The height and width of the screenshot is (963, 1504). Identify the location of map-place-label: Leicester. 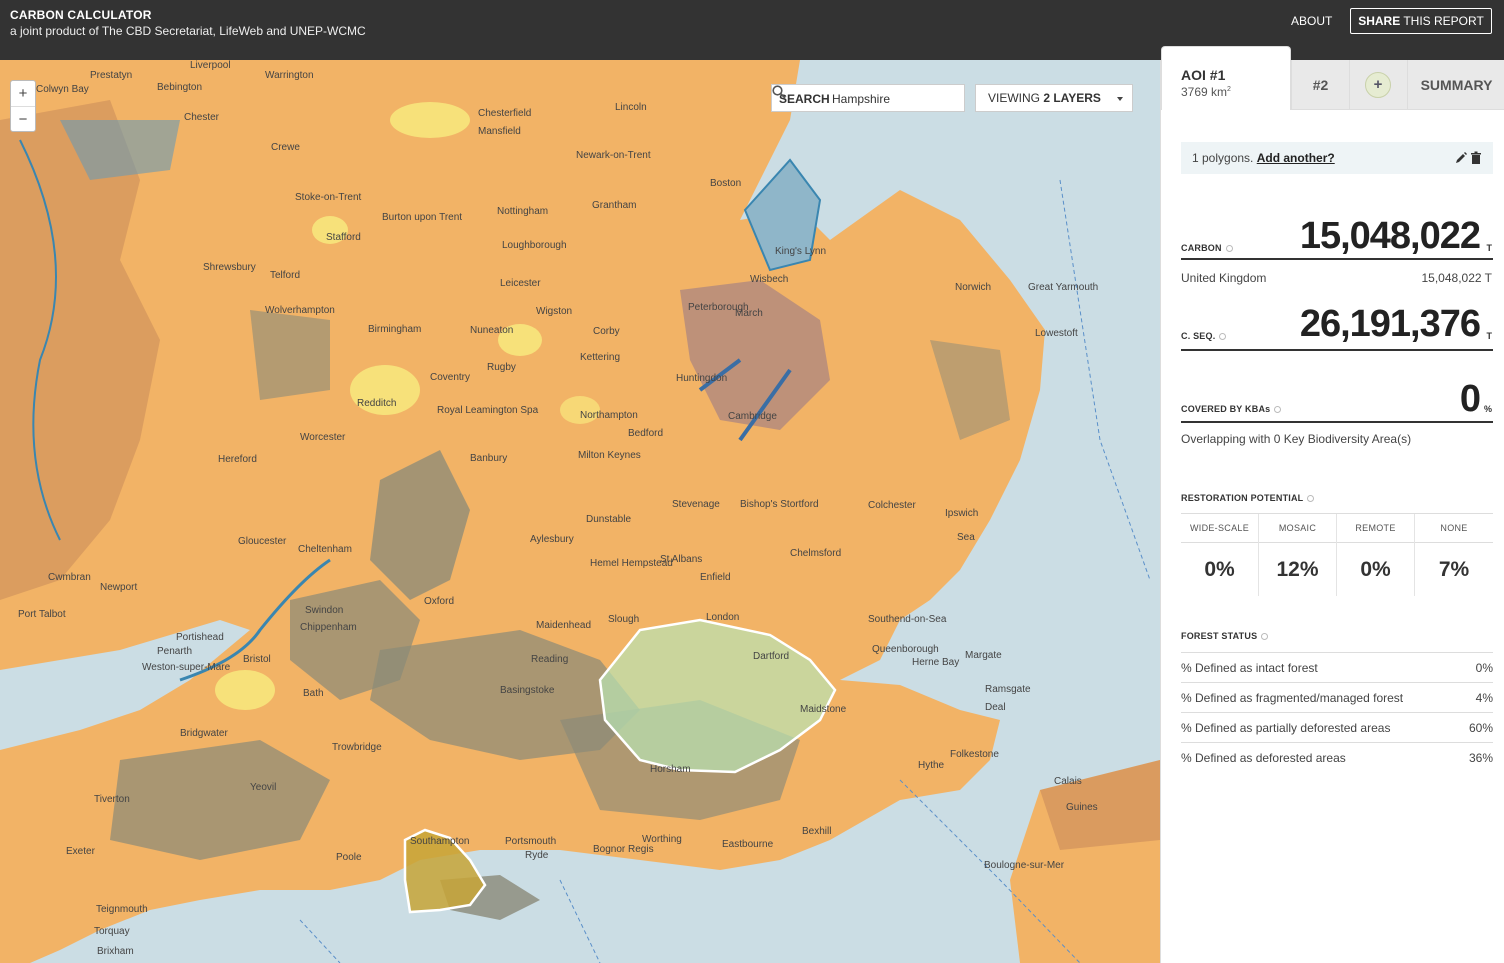
(520, 283).